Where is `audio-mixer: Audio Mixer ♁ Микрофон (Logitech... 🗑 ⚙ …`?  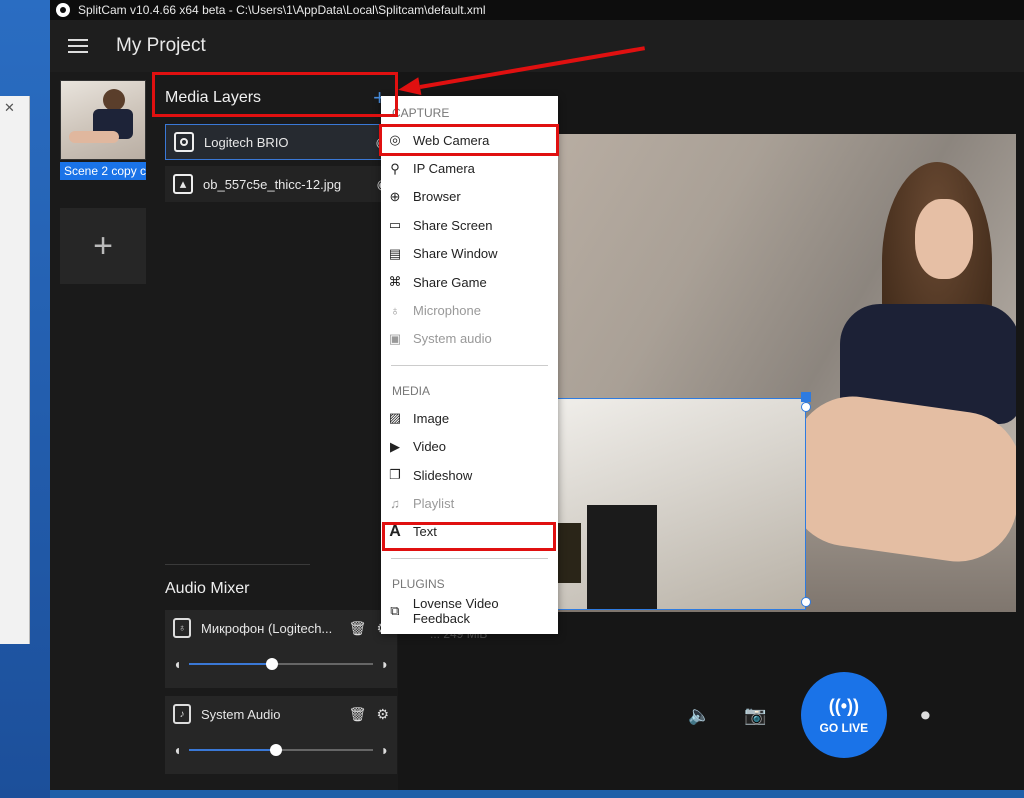
audio-mixer: Audio Mixer ♁ Микрофон (Logitech... 🗑 ⚙ … is located at coordinates (281, 673).